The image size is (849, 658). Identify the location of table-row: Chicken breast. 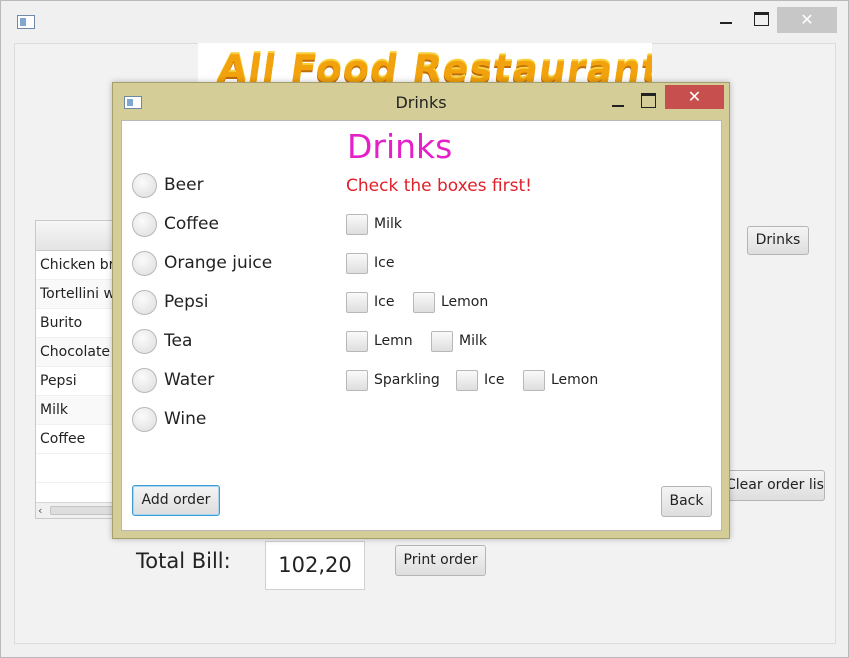
(80, 265).